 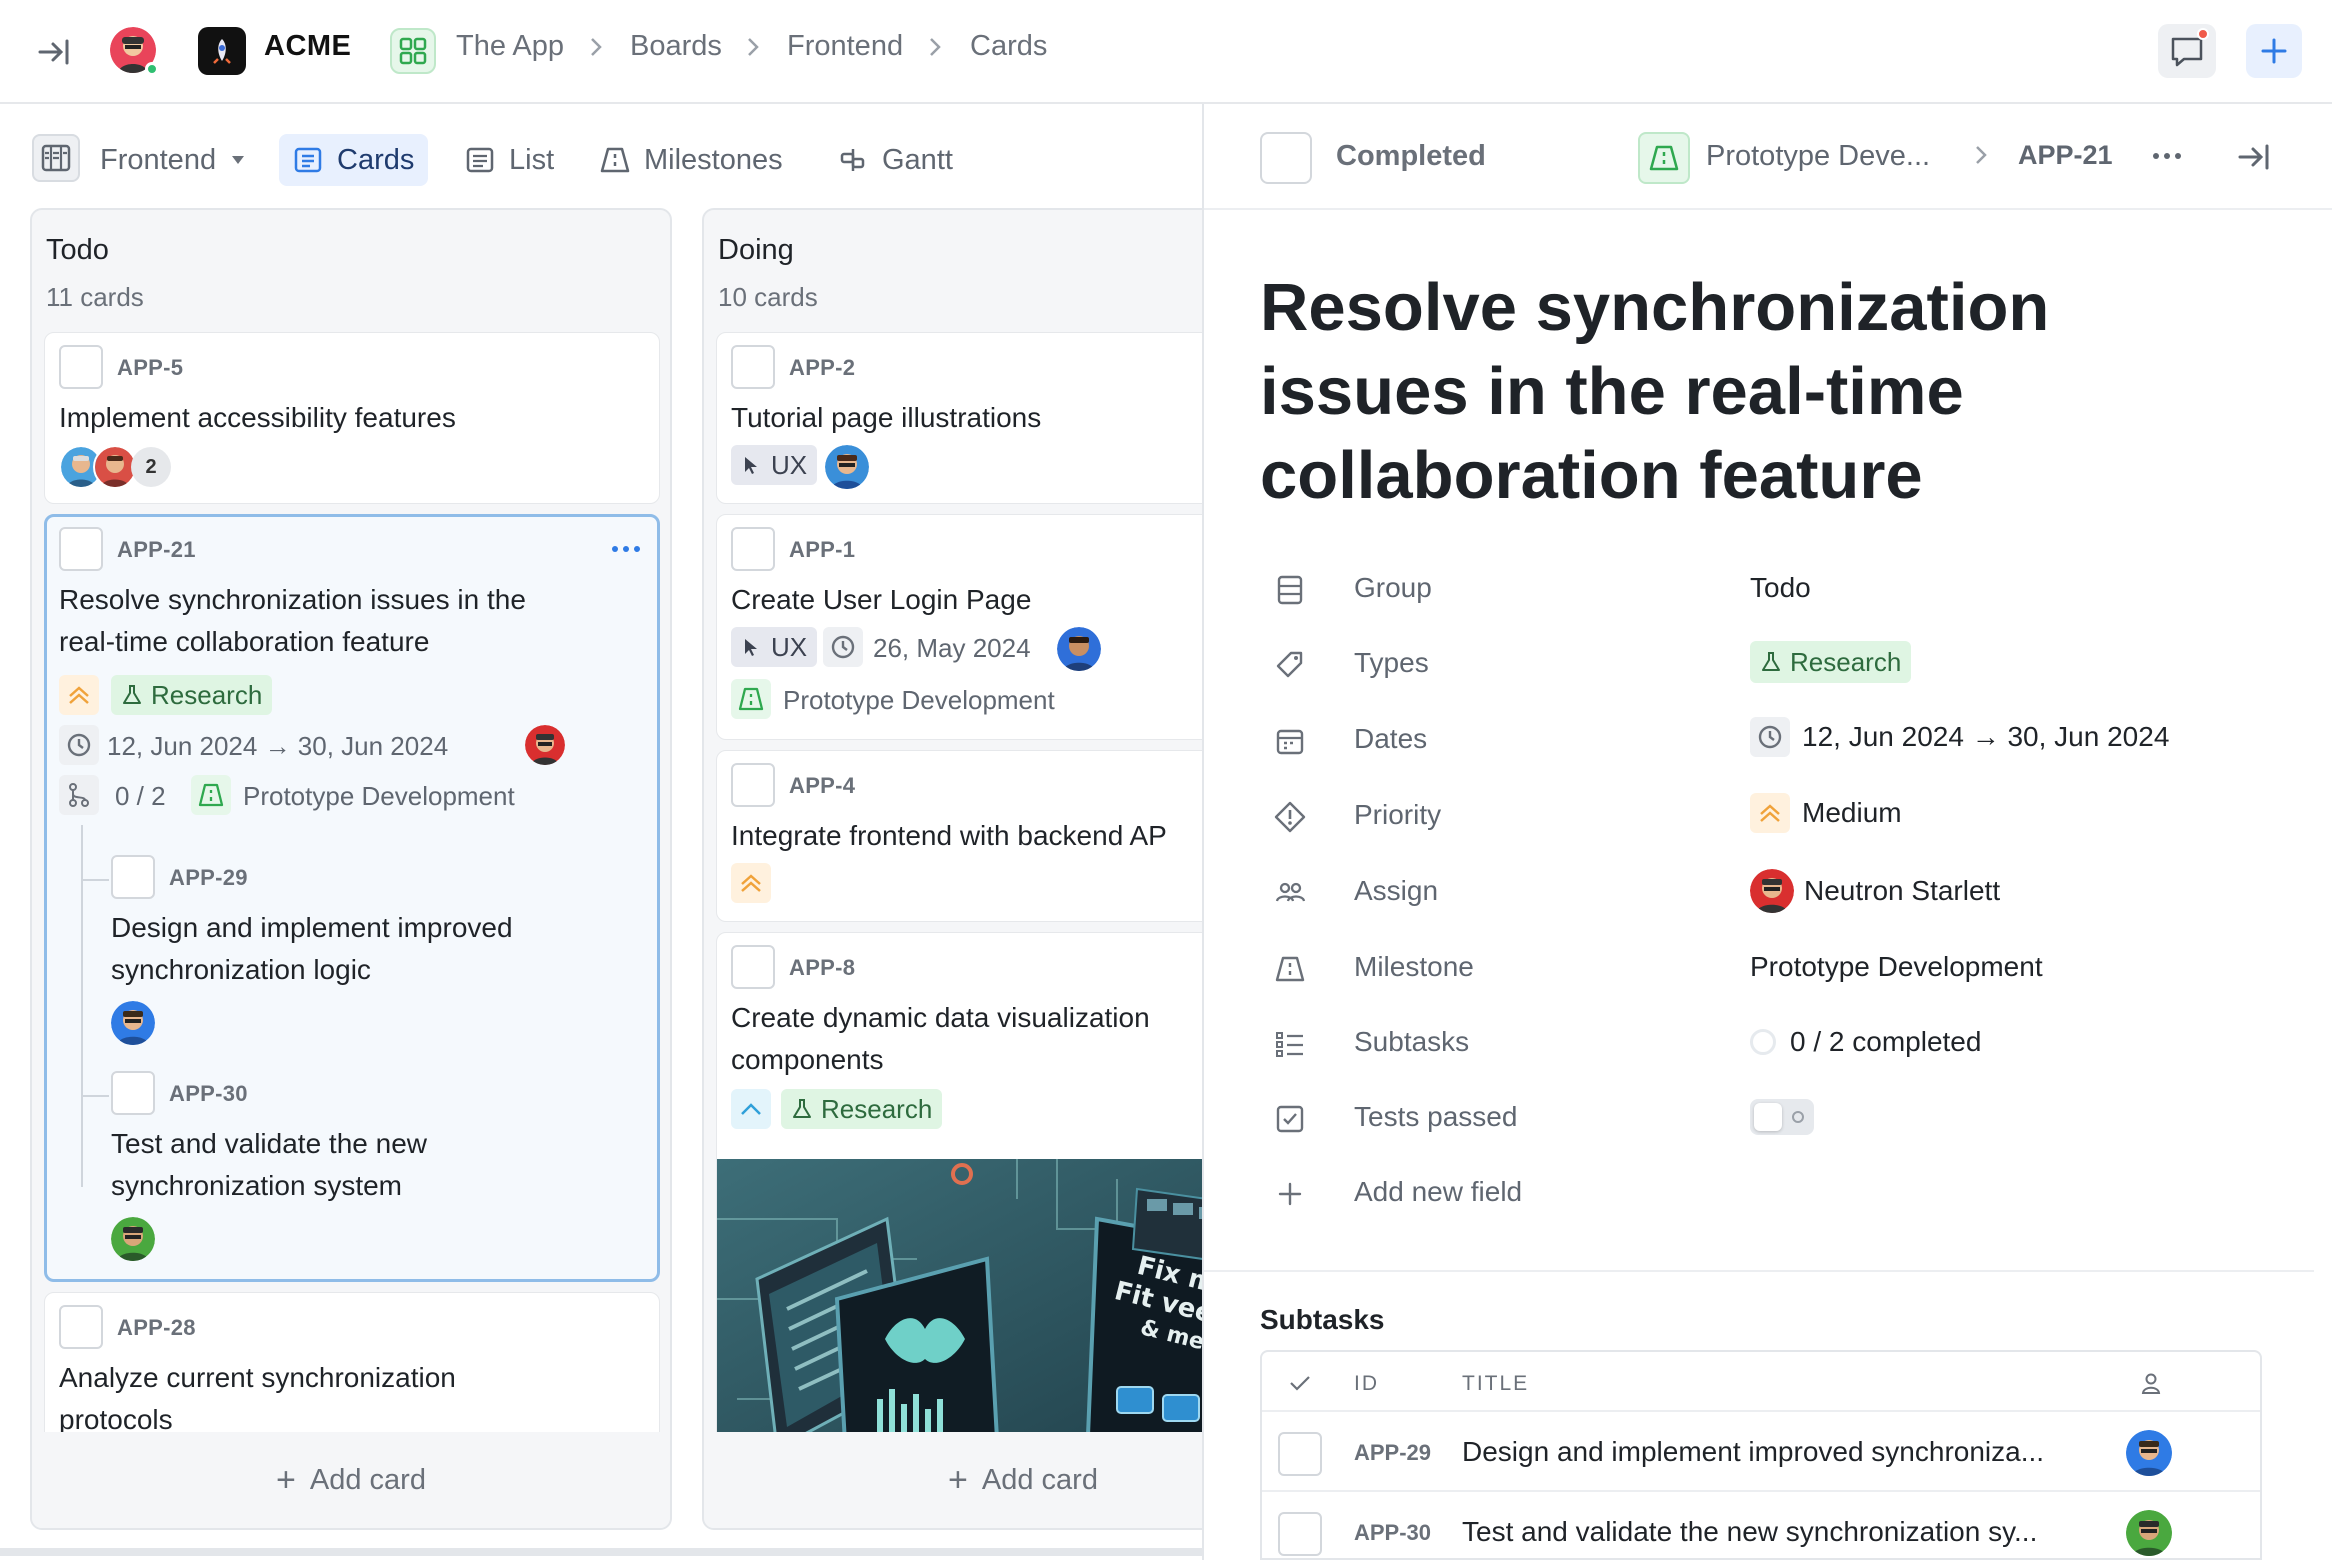 I want to click on subtask-id: APP-30, so click(x=208, y=1093).